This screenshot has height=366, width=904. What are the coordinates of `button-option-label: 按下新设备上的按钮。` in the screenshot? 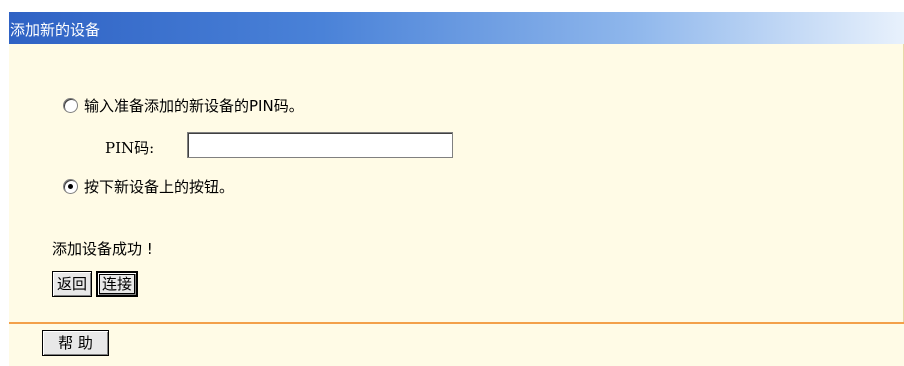 It's located at (159, 187).